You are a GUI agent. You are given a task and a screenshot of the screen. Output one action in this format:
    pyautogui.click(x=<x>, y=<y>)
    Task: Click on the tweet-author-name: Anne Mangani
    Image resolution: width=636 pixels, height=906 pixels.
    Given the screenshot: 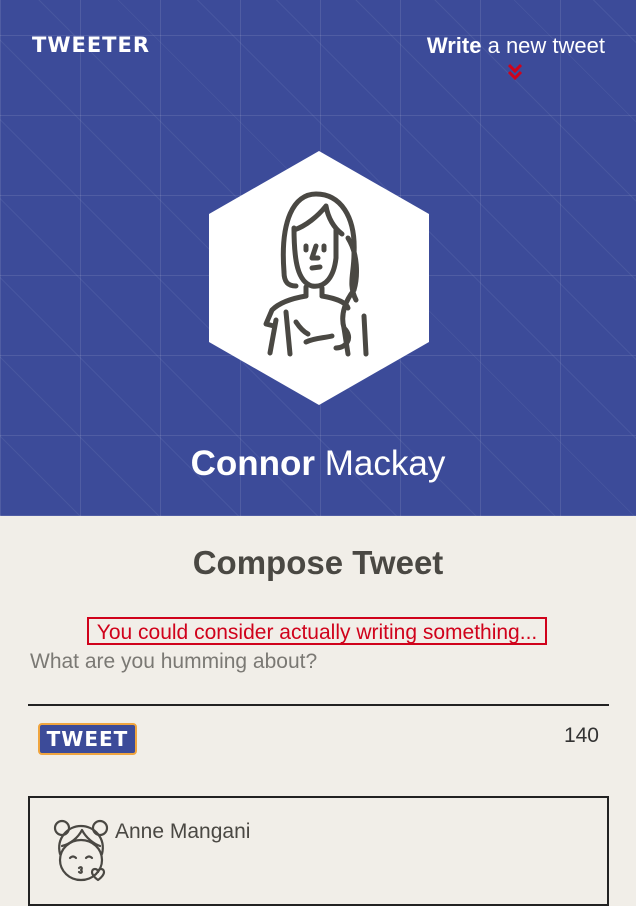 What is the action you would take?
    pyautogui.click(x=183, y=831)
    